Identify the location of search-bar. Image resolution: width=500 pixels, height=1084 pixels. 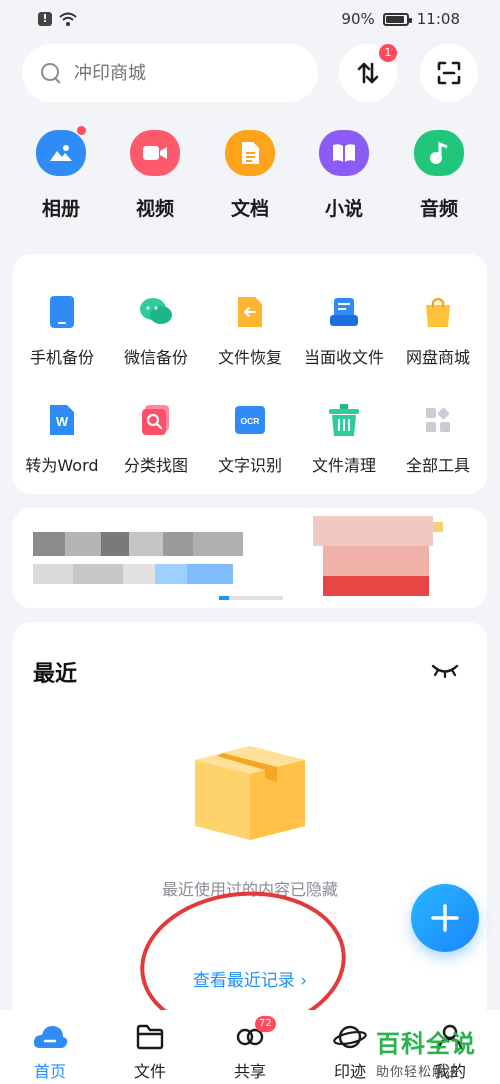
(170, 73).